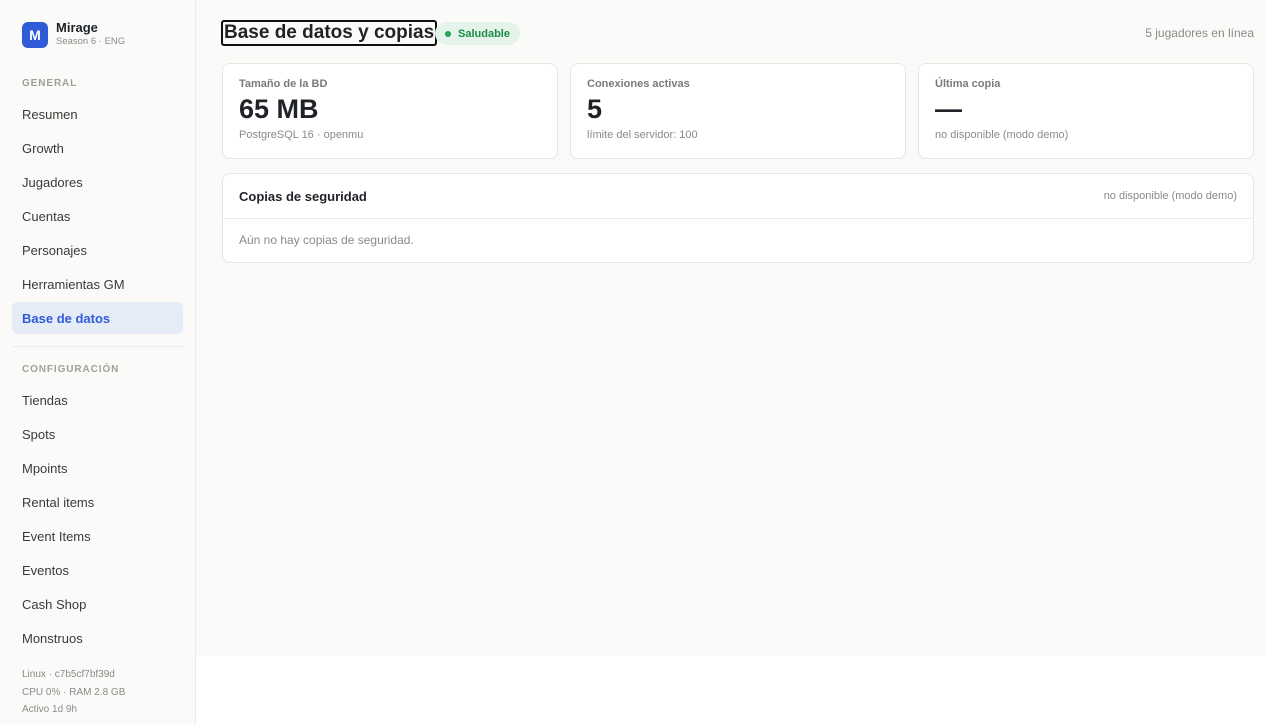 The image size is (1265, 724). Describe the element at coordinates (77, 27) in the screenshot. I see `brand-name: Mirage` at that location.